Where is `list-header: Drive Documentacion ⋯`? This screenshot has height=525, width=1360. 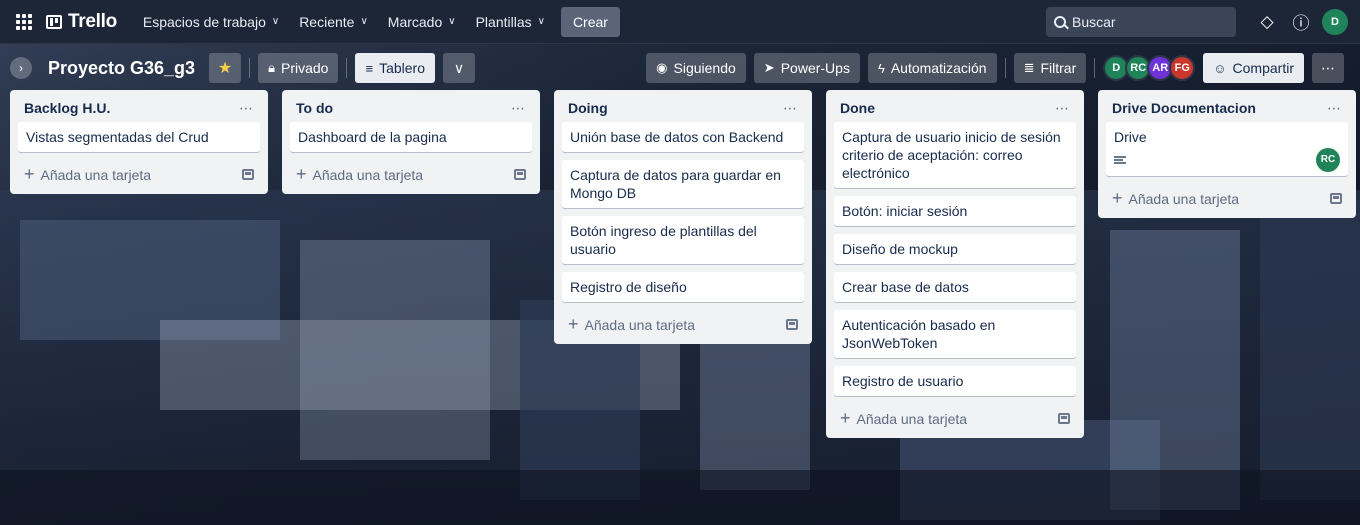 list-header: Drive Documentacion ⋯ is located at coordinates (1227, 108).